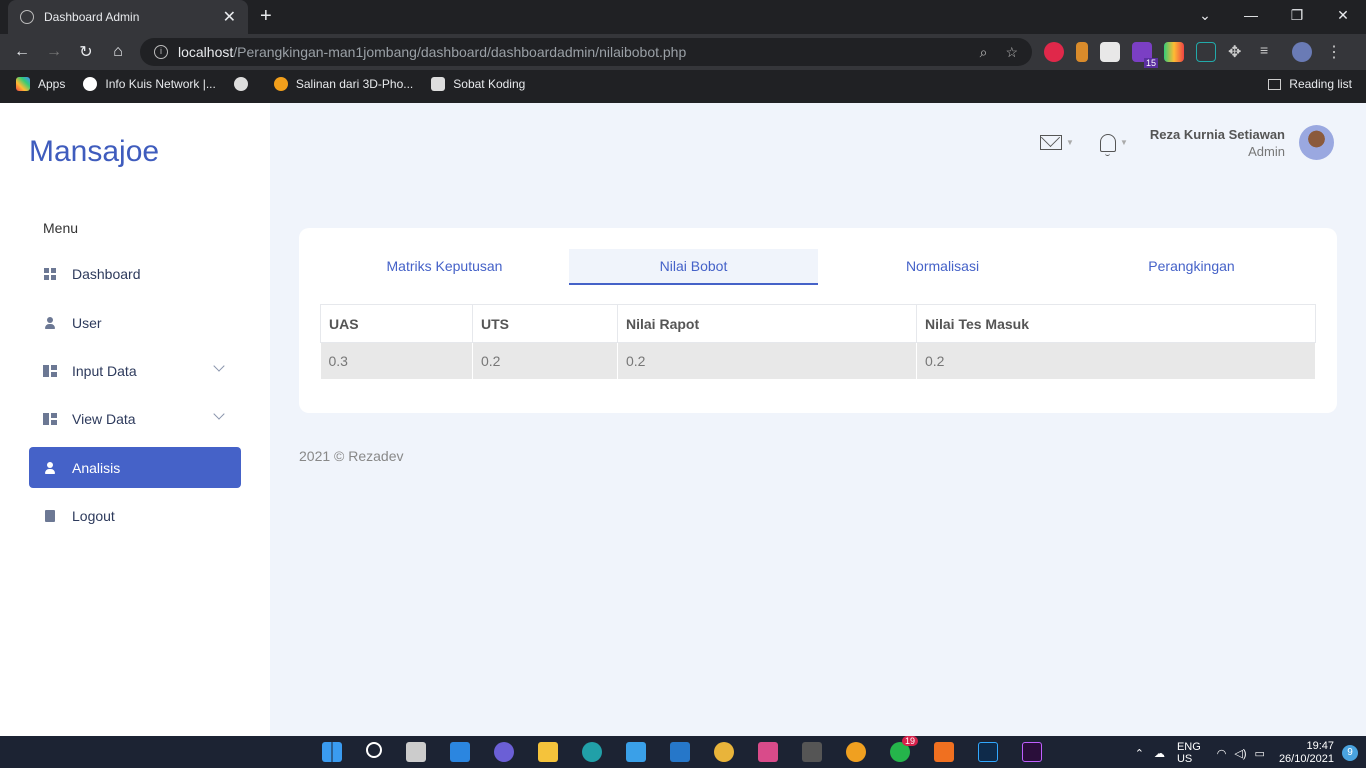  Describe the element at coordinates (1139, 753) in the screenshot. I see `chevron-up-icon: ⌃` at that location.